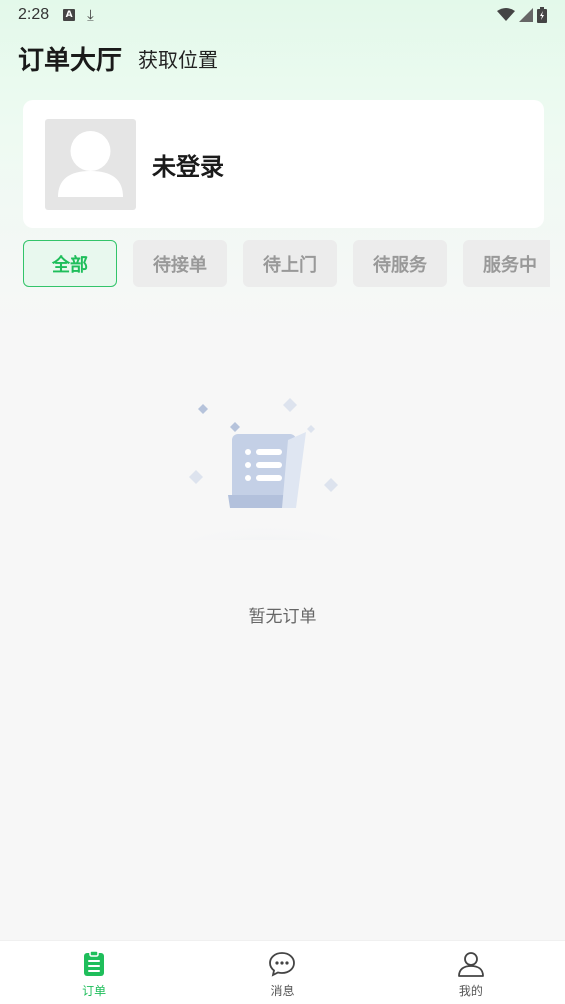 This screenshot has width=565, height=1004. I want to click on bottom-nav: 订单 消息 我的, so click(282, 972).